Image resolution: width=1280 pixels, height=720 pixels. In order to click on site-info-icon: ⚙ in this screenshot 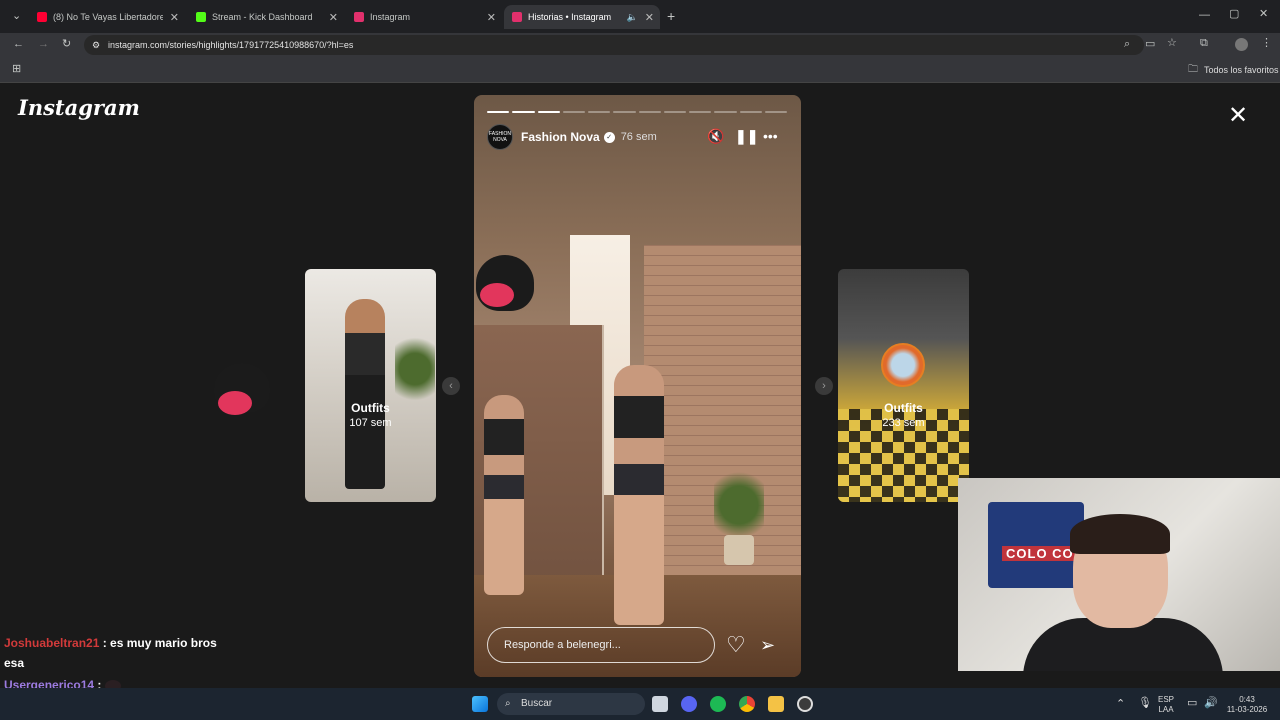, I will do `click(96, 45)`.